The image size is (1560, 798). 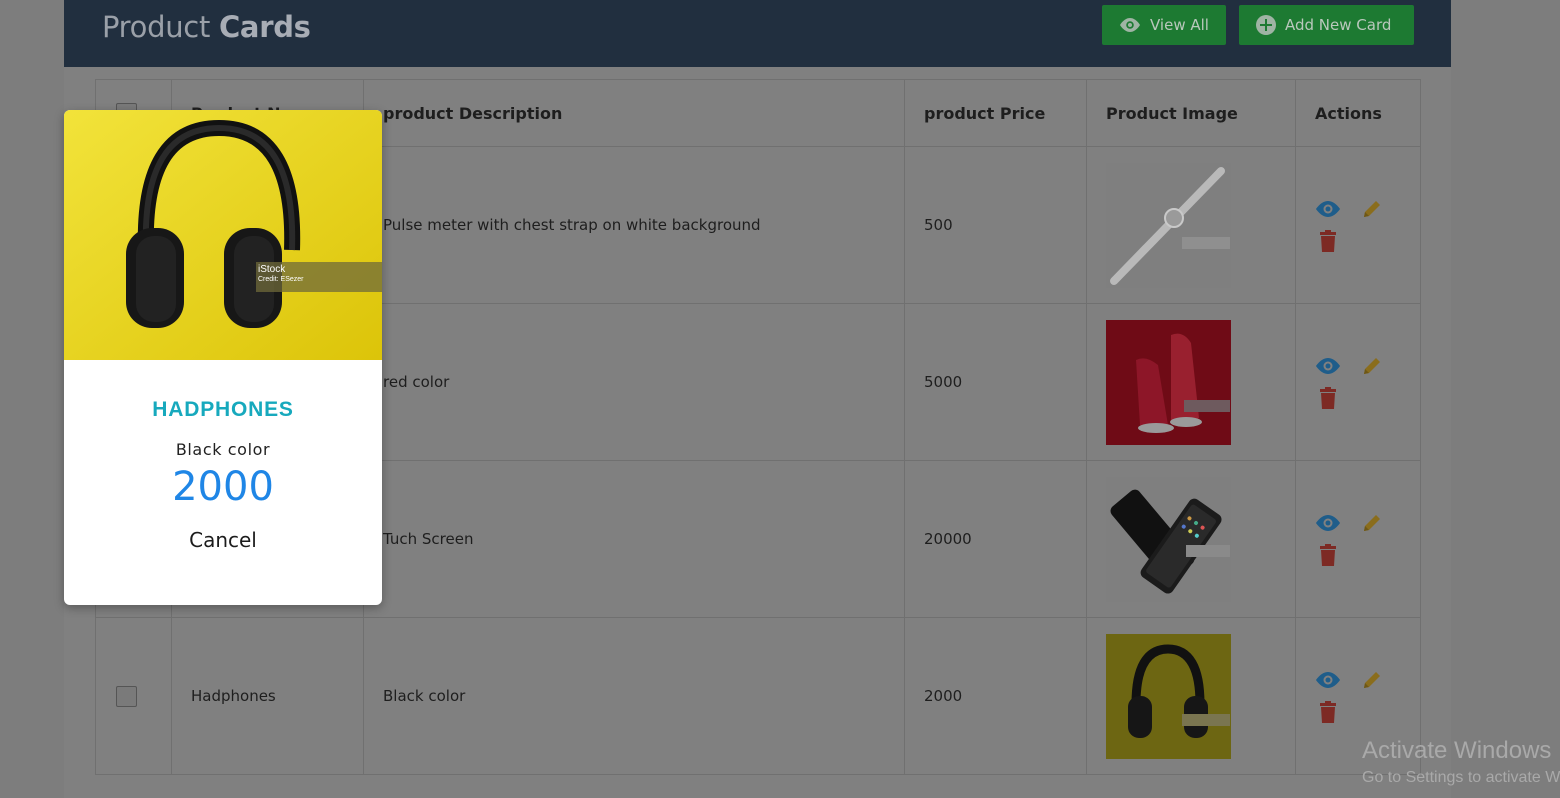 I want to click on column-header-actions: Actions, so click(x=1358, y=113).